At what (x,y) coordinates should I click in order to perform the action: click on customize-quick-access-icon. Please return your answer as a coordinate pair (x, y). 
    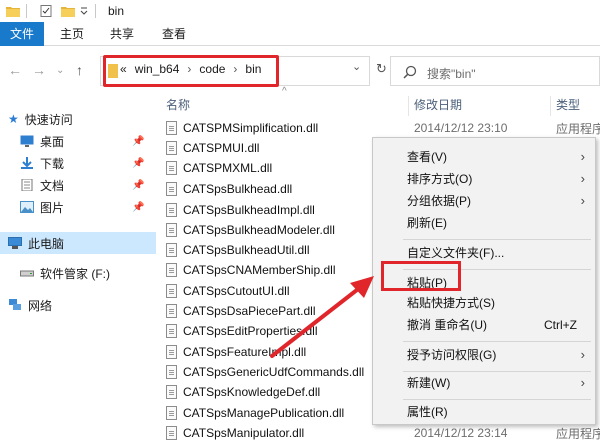
    Looking at the image, I should click on (84, 11).